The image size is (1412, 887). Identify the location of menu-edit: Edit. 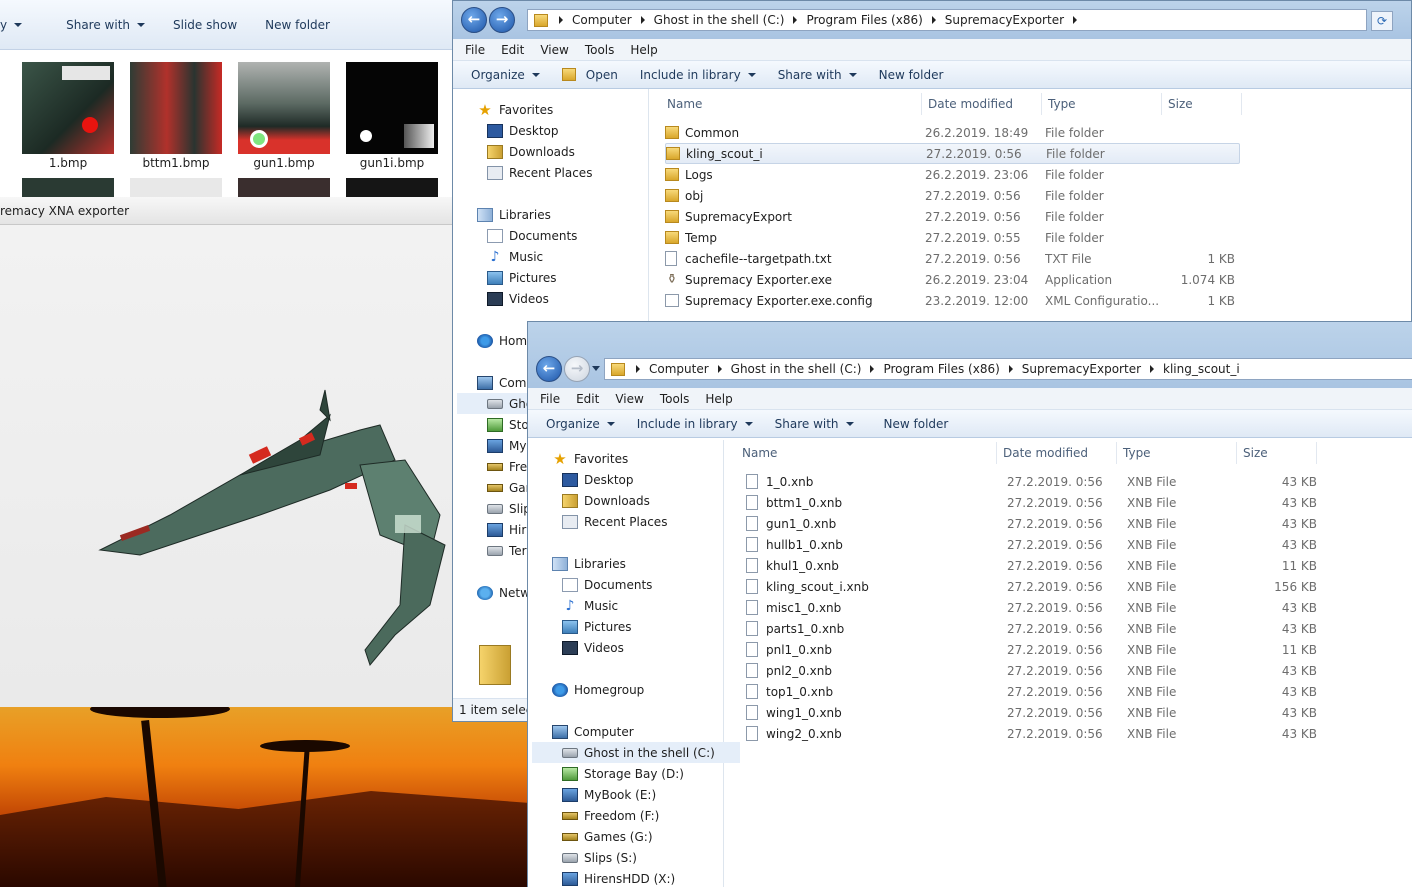
(512, 50).